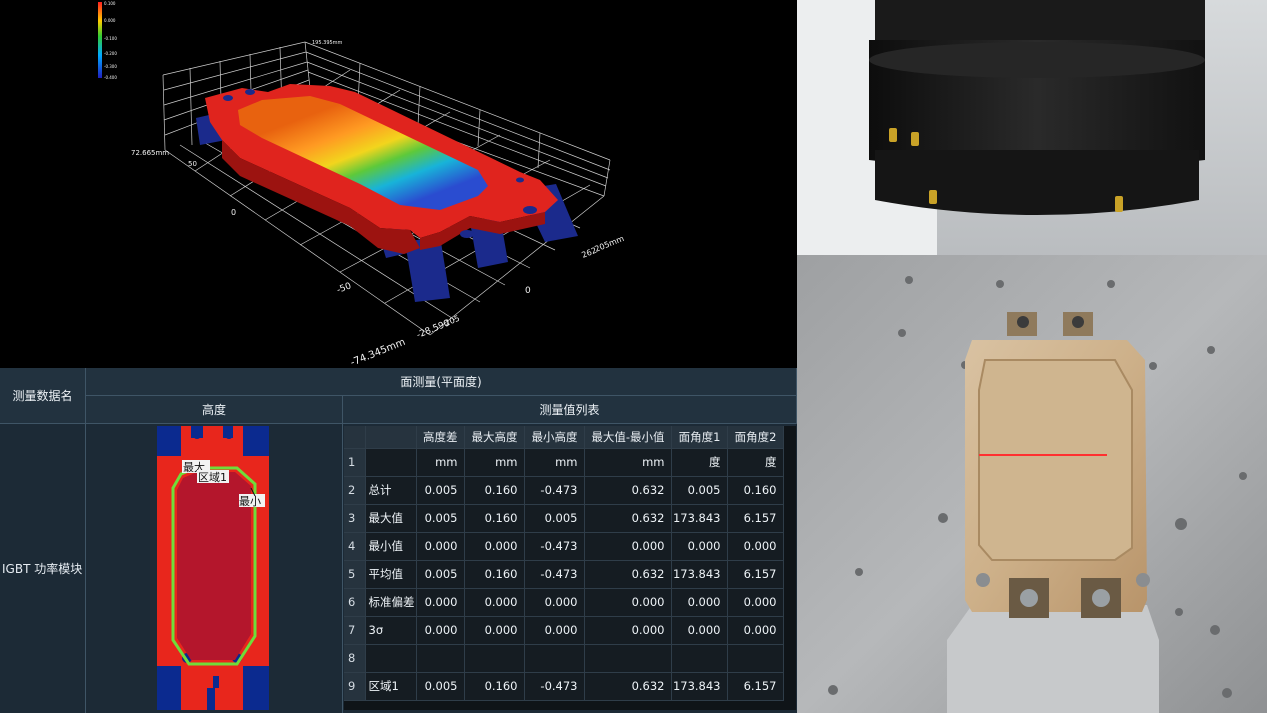  I want to click on legend-tick-5: -0.300, so click(110, 66).